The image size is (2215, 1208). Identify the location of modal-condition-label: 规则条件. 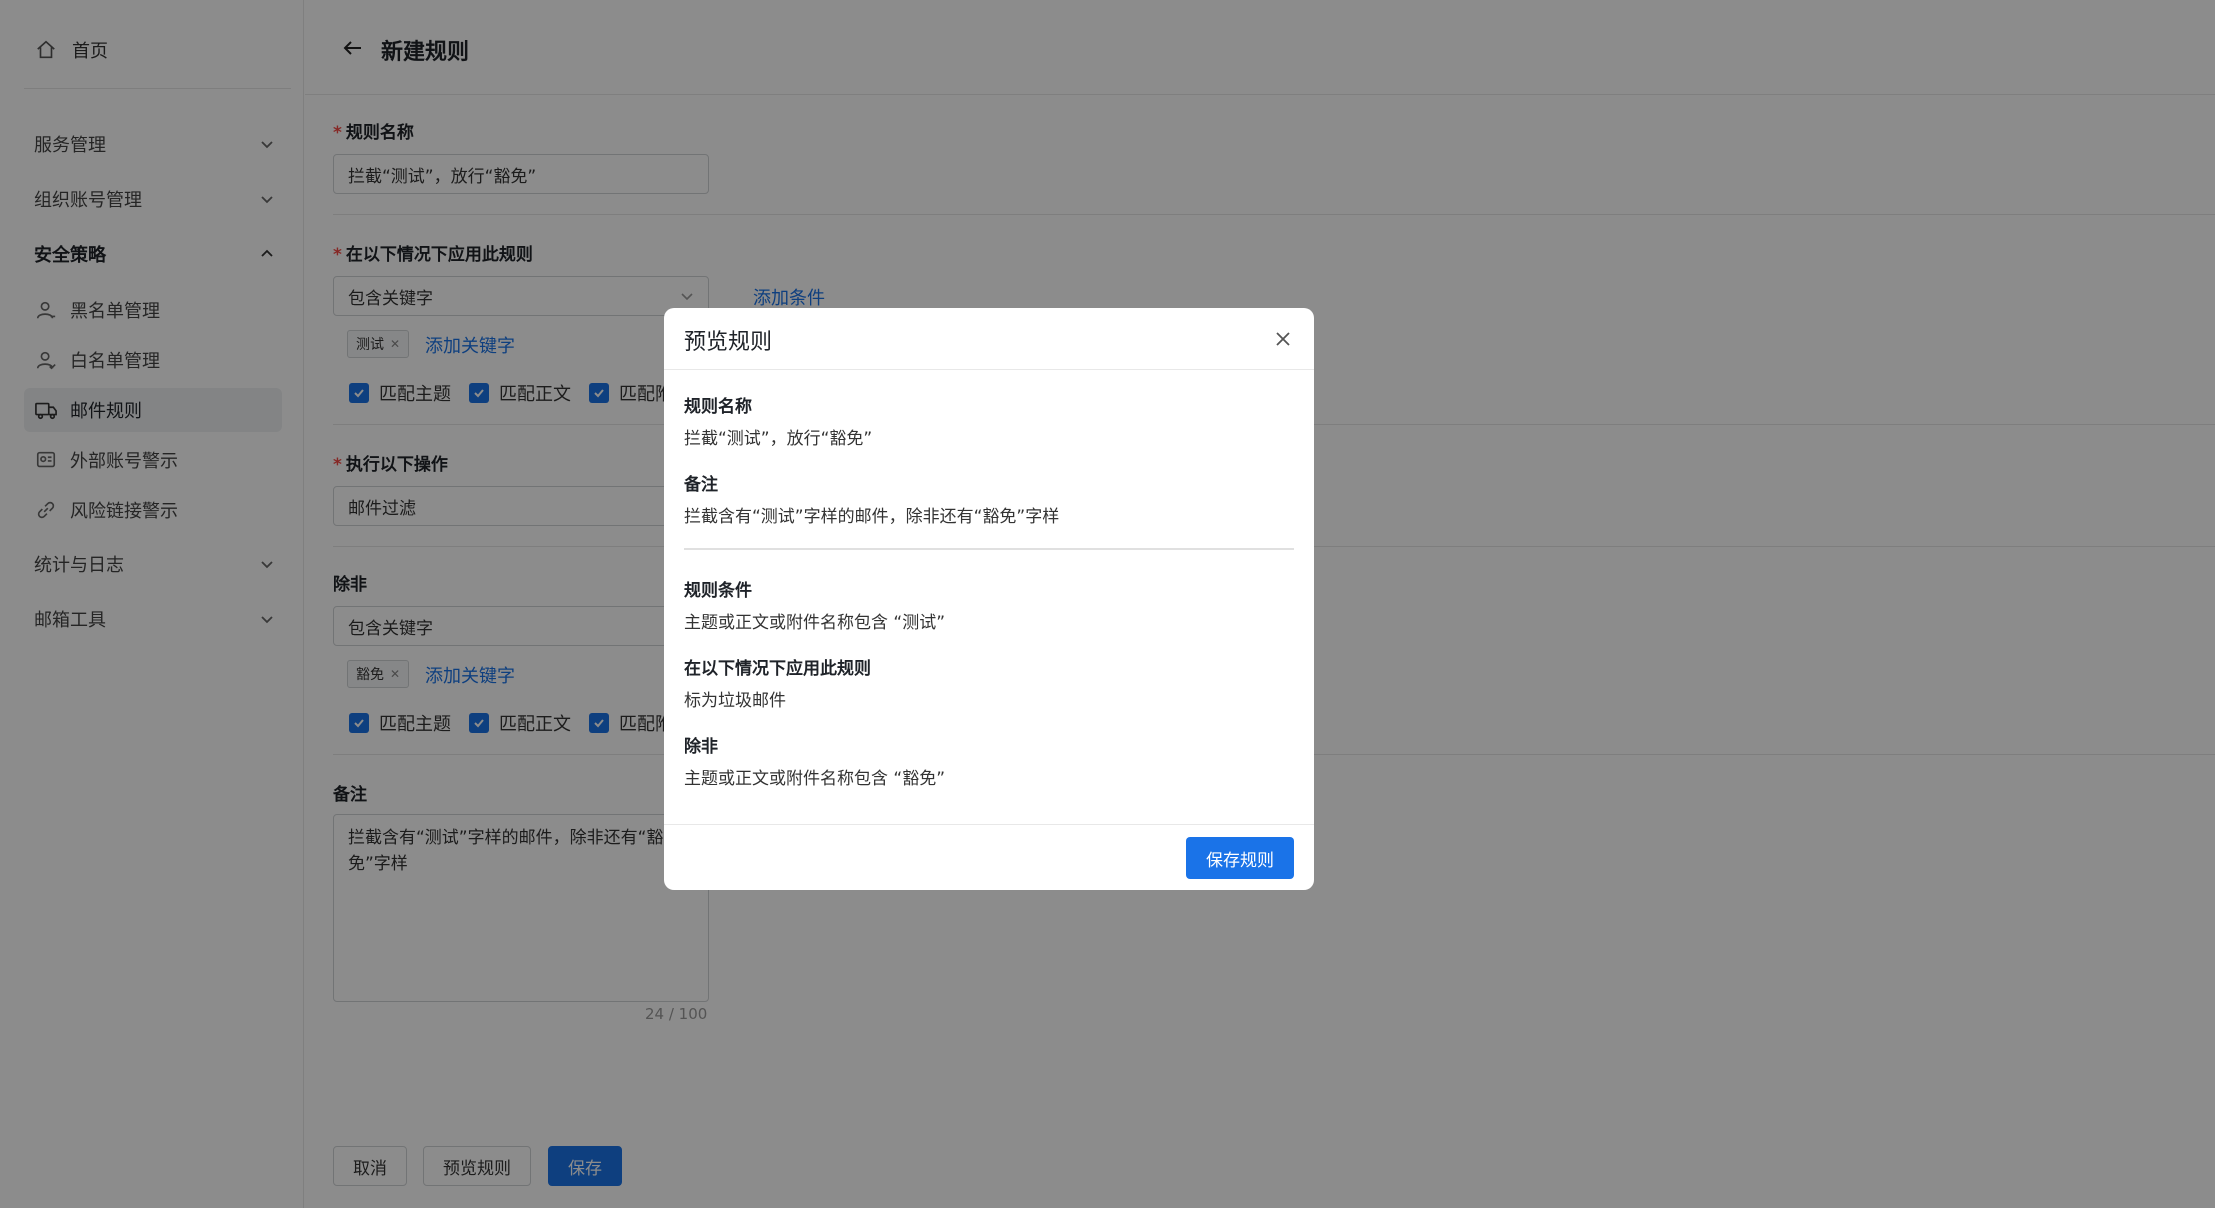
(718, 591).